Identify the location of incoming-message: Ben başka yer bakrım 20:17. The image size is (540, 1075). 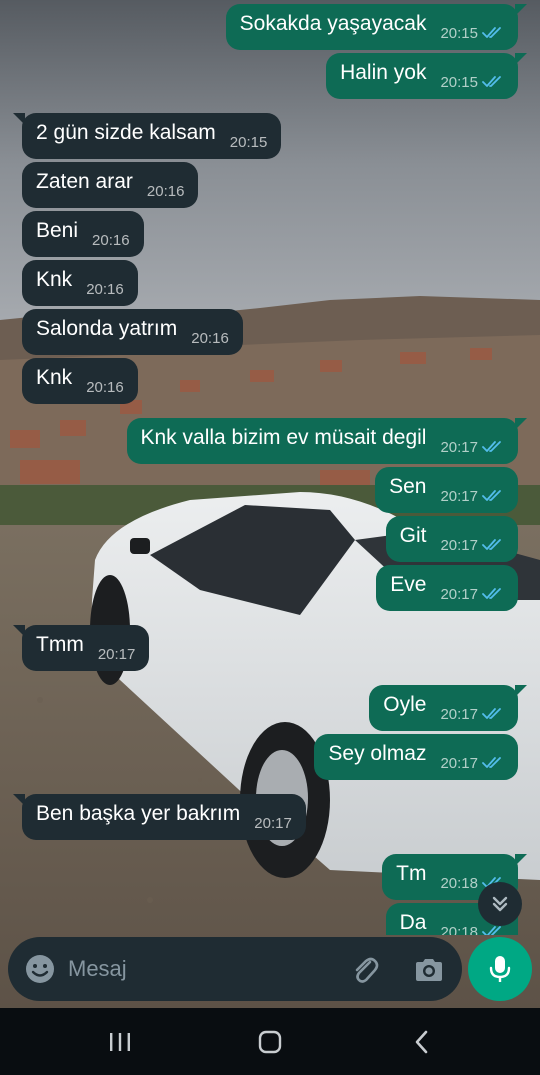
(159, 817).